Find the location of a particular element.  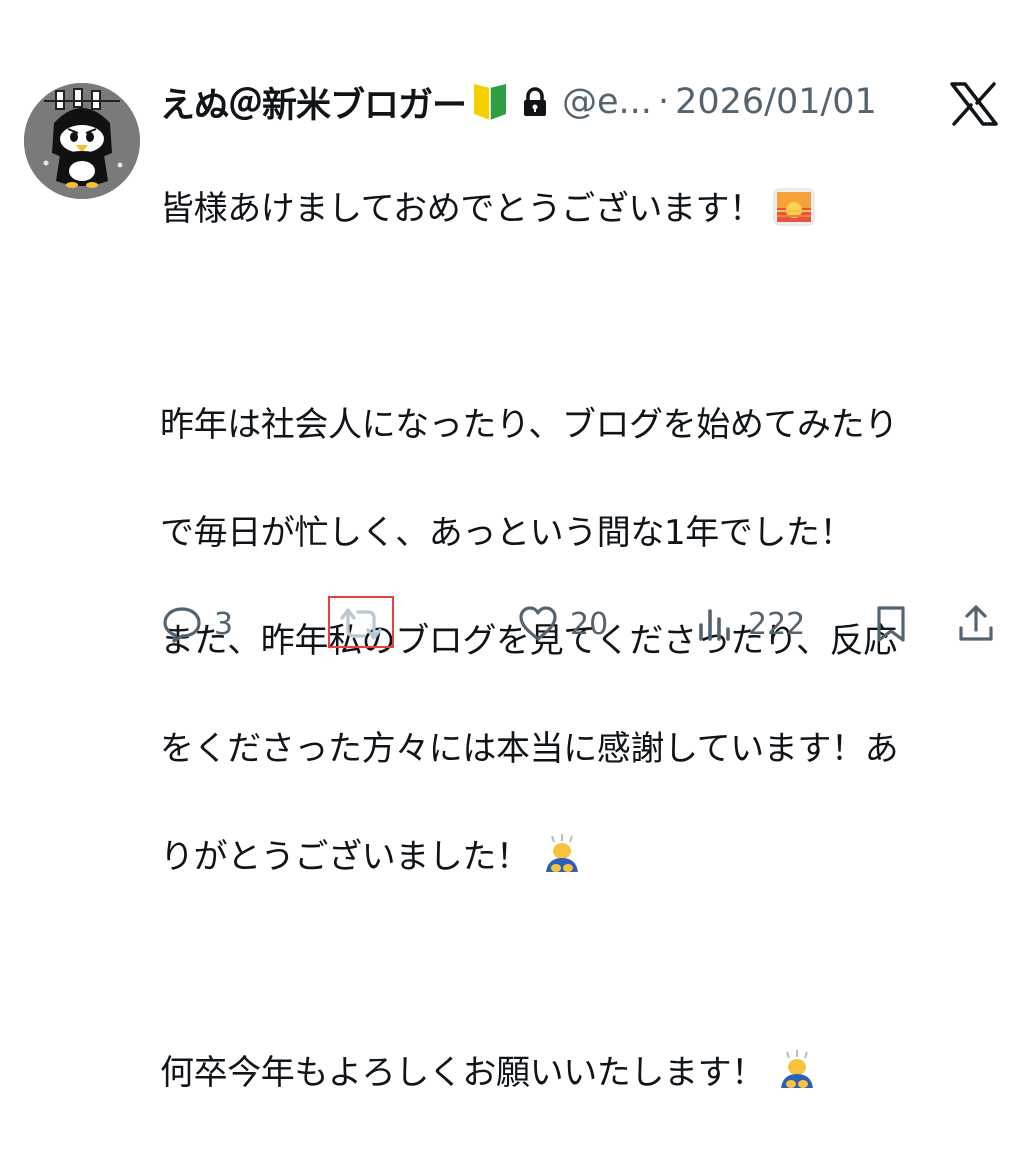

tweet-line: 何卒今年もよろしくお願いいたします！ is located at coordinates (575, 1073).